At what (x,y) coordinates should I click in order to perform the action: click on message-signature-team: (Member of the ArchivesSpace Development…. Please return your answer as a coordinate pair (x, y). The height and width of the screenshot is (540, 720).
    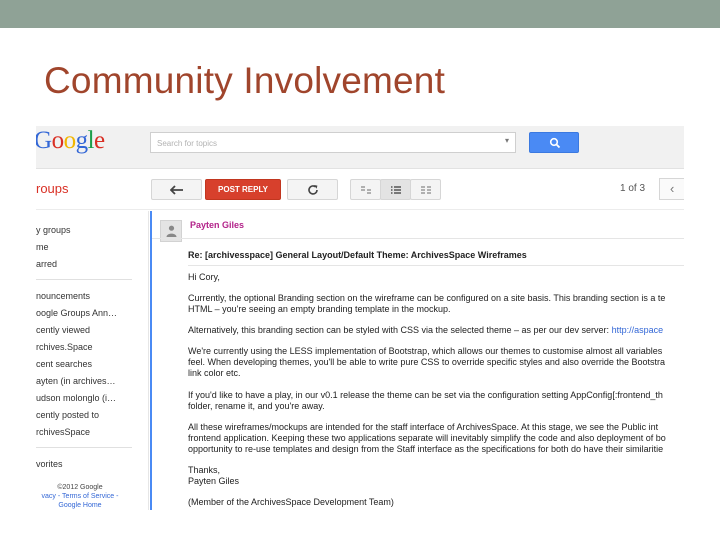
    Looking at the image, I should click on (291, 502).